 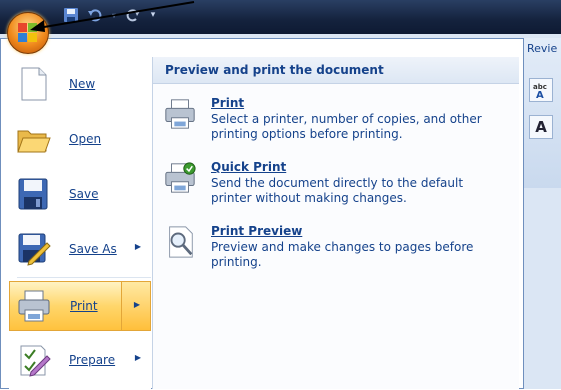 I want to click on print-preview-icon, so click(x=180, y=242).